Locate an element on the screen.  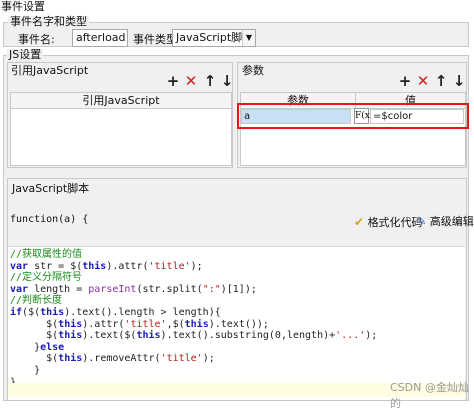
event-name-input: afterload is located at coordinates (100, 38).